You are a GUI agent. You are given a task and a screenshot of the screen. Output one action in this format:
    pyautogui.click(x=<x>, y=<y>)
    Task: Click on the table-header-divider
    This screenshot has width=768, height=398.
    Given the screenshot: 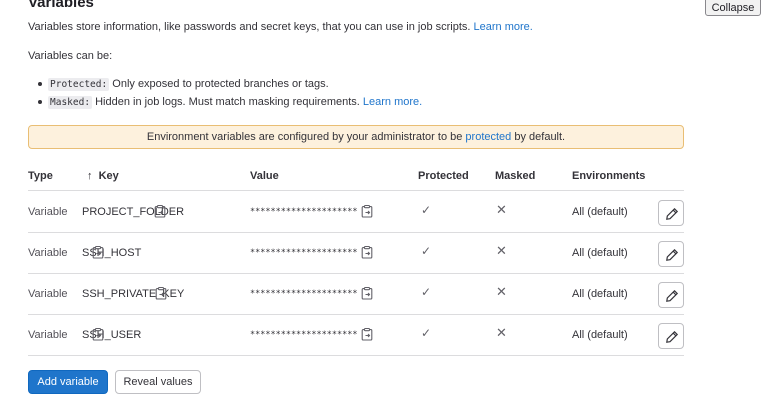 What is the action you would take?
    pyautogui.click(x=356, y=190)
    